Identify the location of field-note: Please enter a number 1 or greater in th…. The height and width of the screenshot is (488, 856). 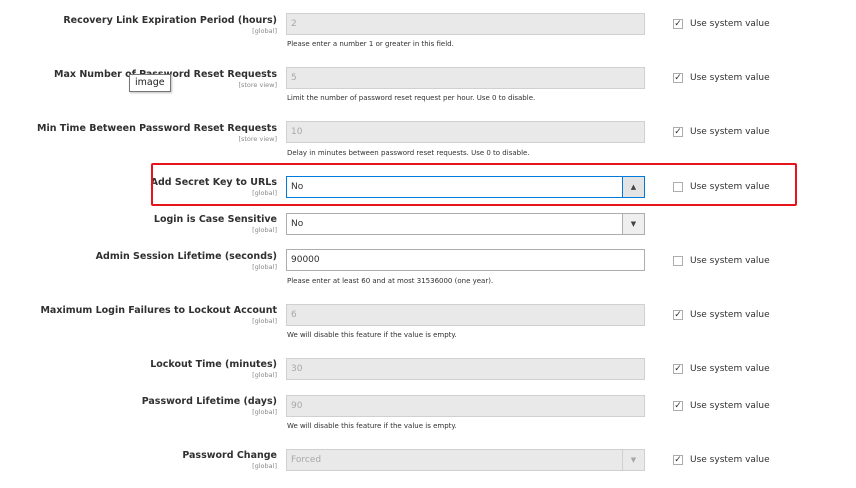
(370, 44).